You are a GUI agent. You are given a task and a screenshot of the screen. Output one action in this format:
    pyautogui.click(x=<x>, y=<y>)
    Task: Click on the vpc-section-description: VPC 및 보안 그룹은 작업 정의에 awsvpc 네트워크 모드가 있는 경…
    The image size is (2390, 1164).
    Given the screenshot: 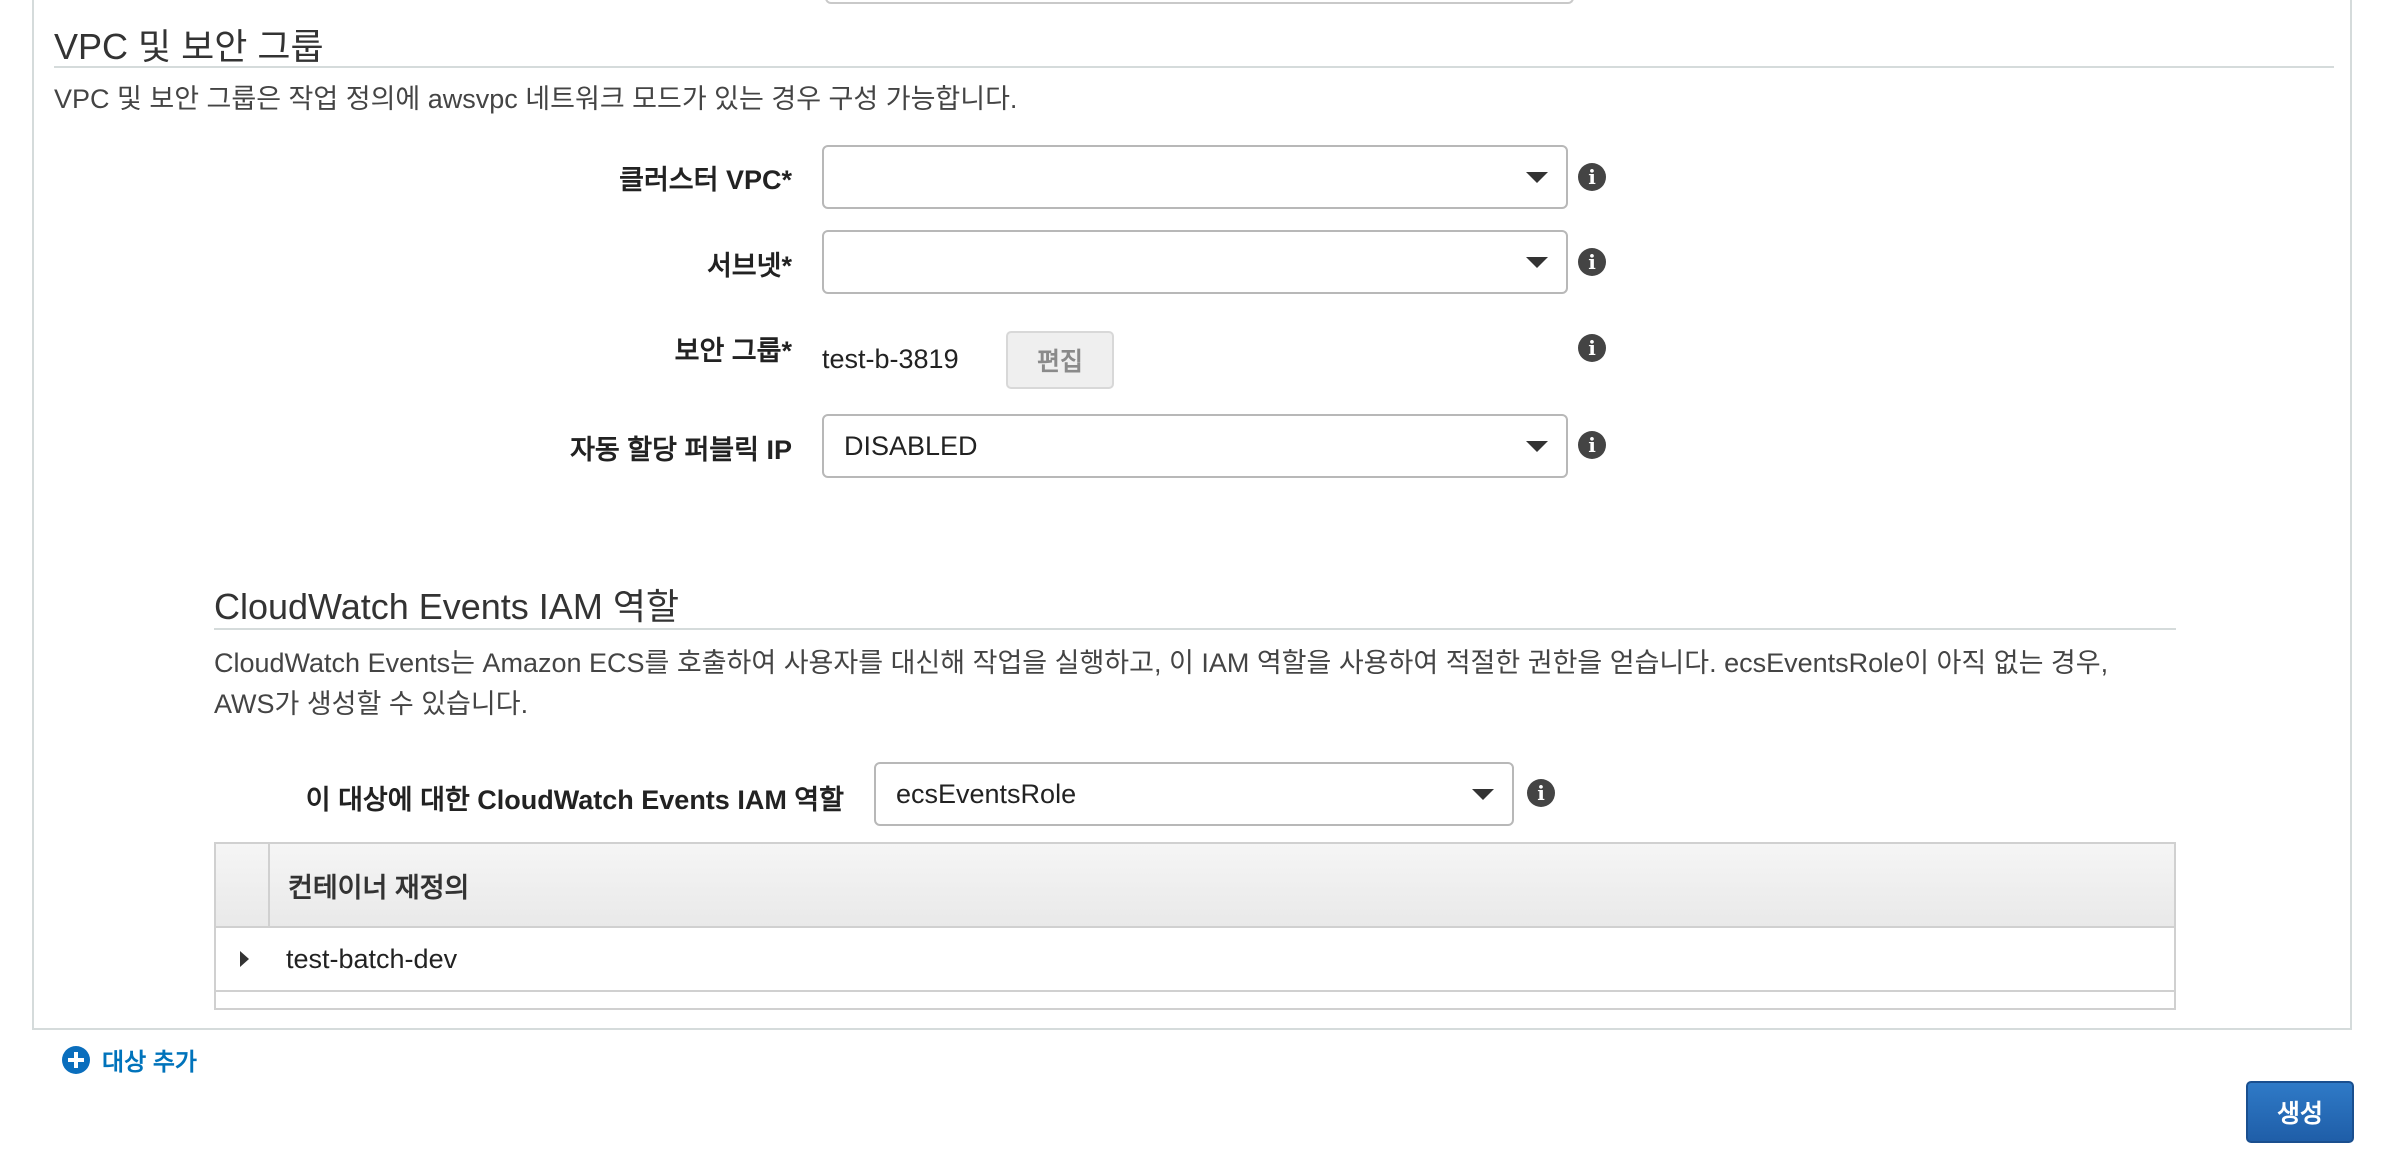 What is the action you would take?
    pyautogui.click(x=536, y=99)
    